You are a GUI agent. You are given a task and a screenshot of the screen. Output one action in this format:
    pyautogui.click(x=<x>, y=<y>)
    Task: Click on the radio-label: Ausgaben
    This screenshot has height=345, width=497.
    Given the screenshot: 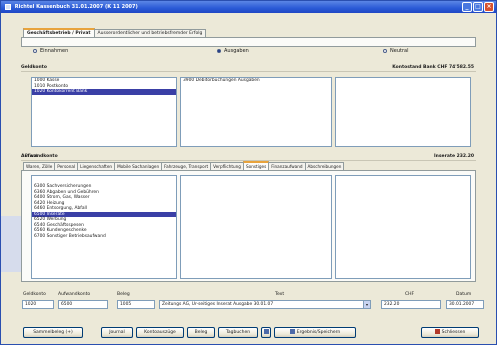 What is the action you would take?
    pyautogui.click(x=236, y=51)
    